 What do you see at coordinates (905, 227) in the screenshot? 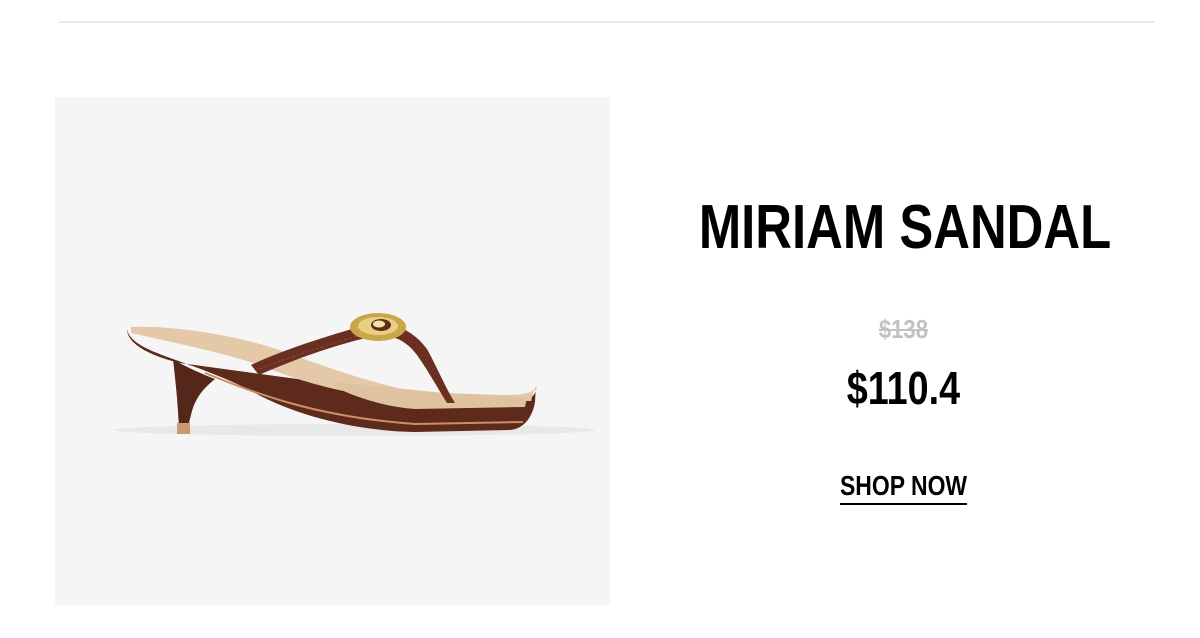
I see `product-name: MIRIAM SANDAL` at bounding box center [905, 227].